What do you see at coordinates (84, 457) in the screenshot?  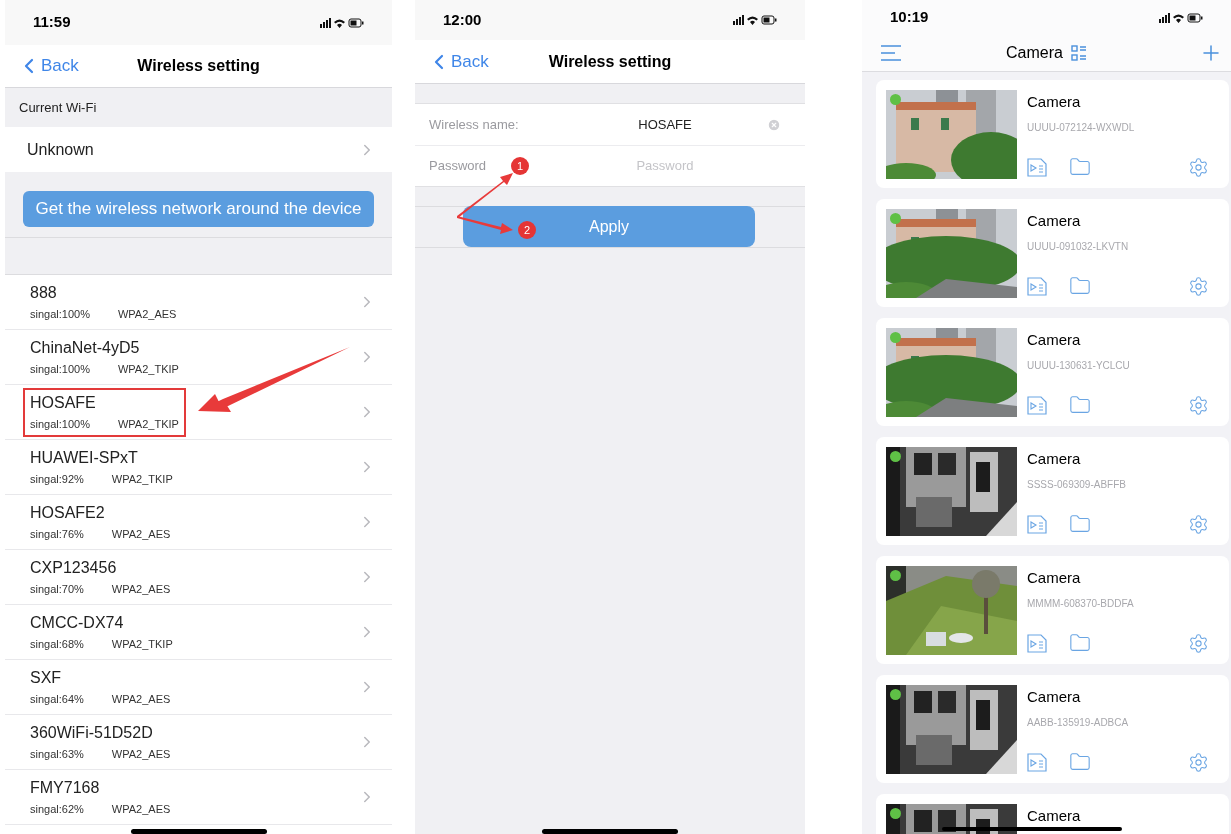 I see `network-name: HUAWEI-SPxT` at bounding box center [84, 457].